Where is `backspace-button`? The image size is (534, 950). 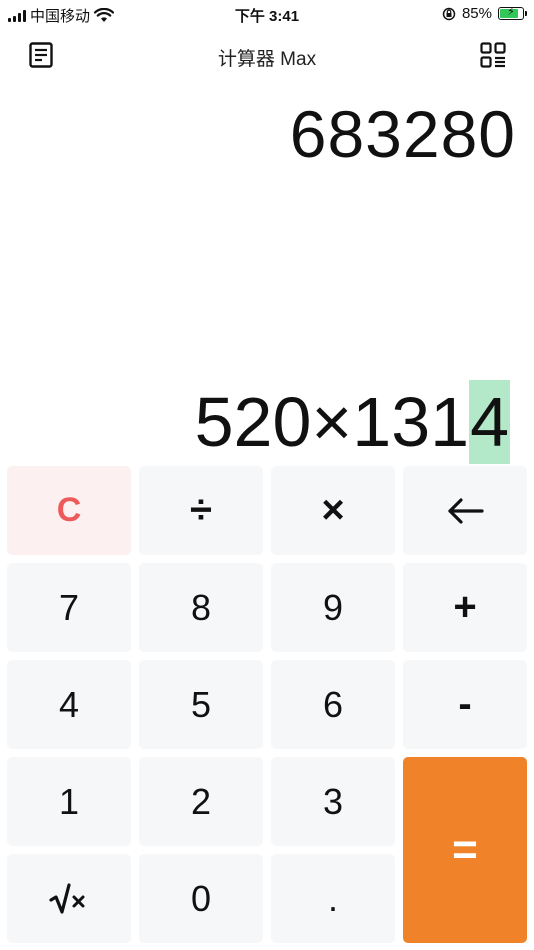
backspace-button is located at coordinates (465, 510).